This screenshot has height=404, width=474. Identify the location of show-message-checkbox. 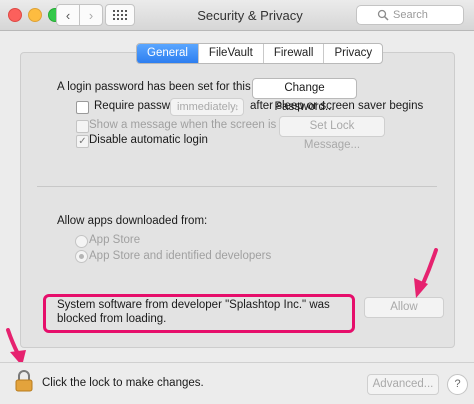
(82, 126).